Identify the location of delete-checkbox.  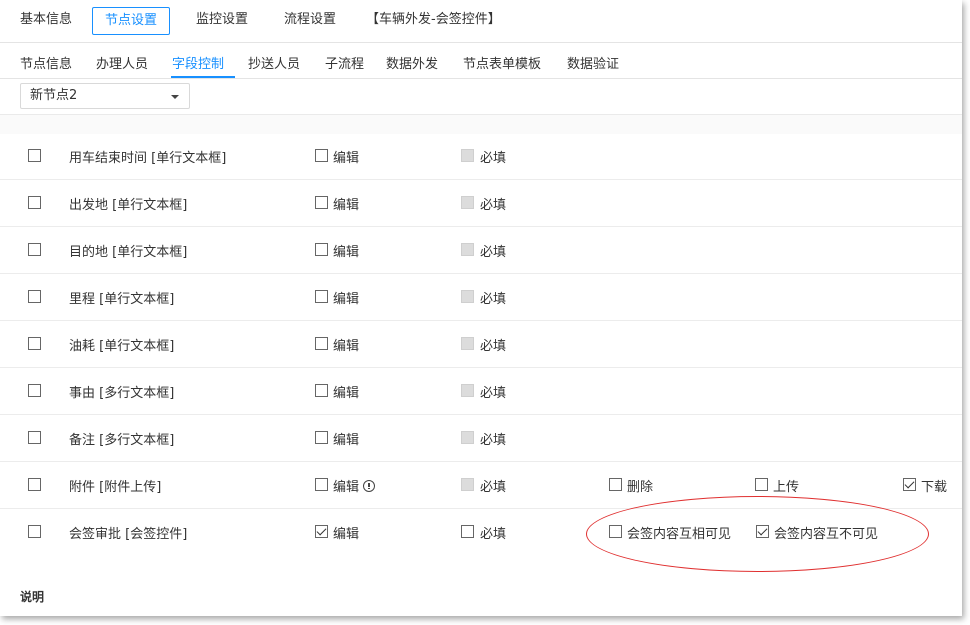
(615, 484).